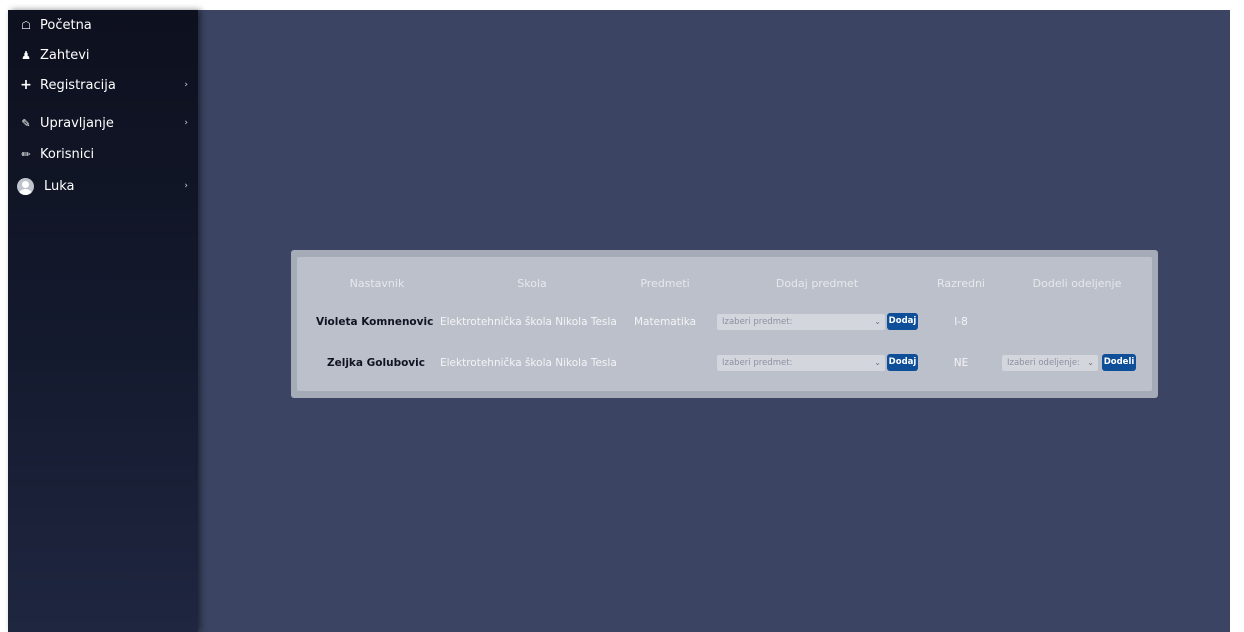 Image resolution: width=1244 pixels, height=632 pixels. What do you see at coordinates (103, 25) in the screenshot?
I see `sidebar-item-pocetna: ☖ Početna` at bounding box center [103, 25].